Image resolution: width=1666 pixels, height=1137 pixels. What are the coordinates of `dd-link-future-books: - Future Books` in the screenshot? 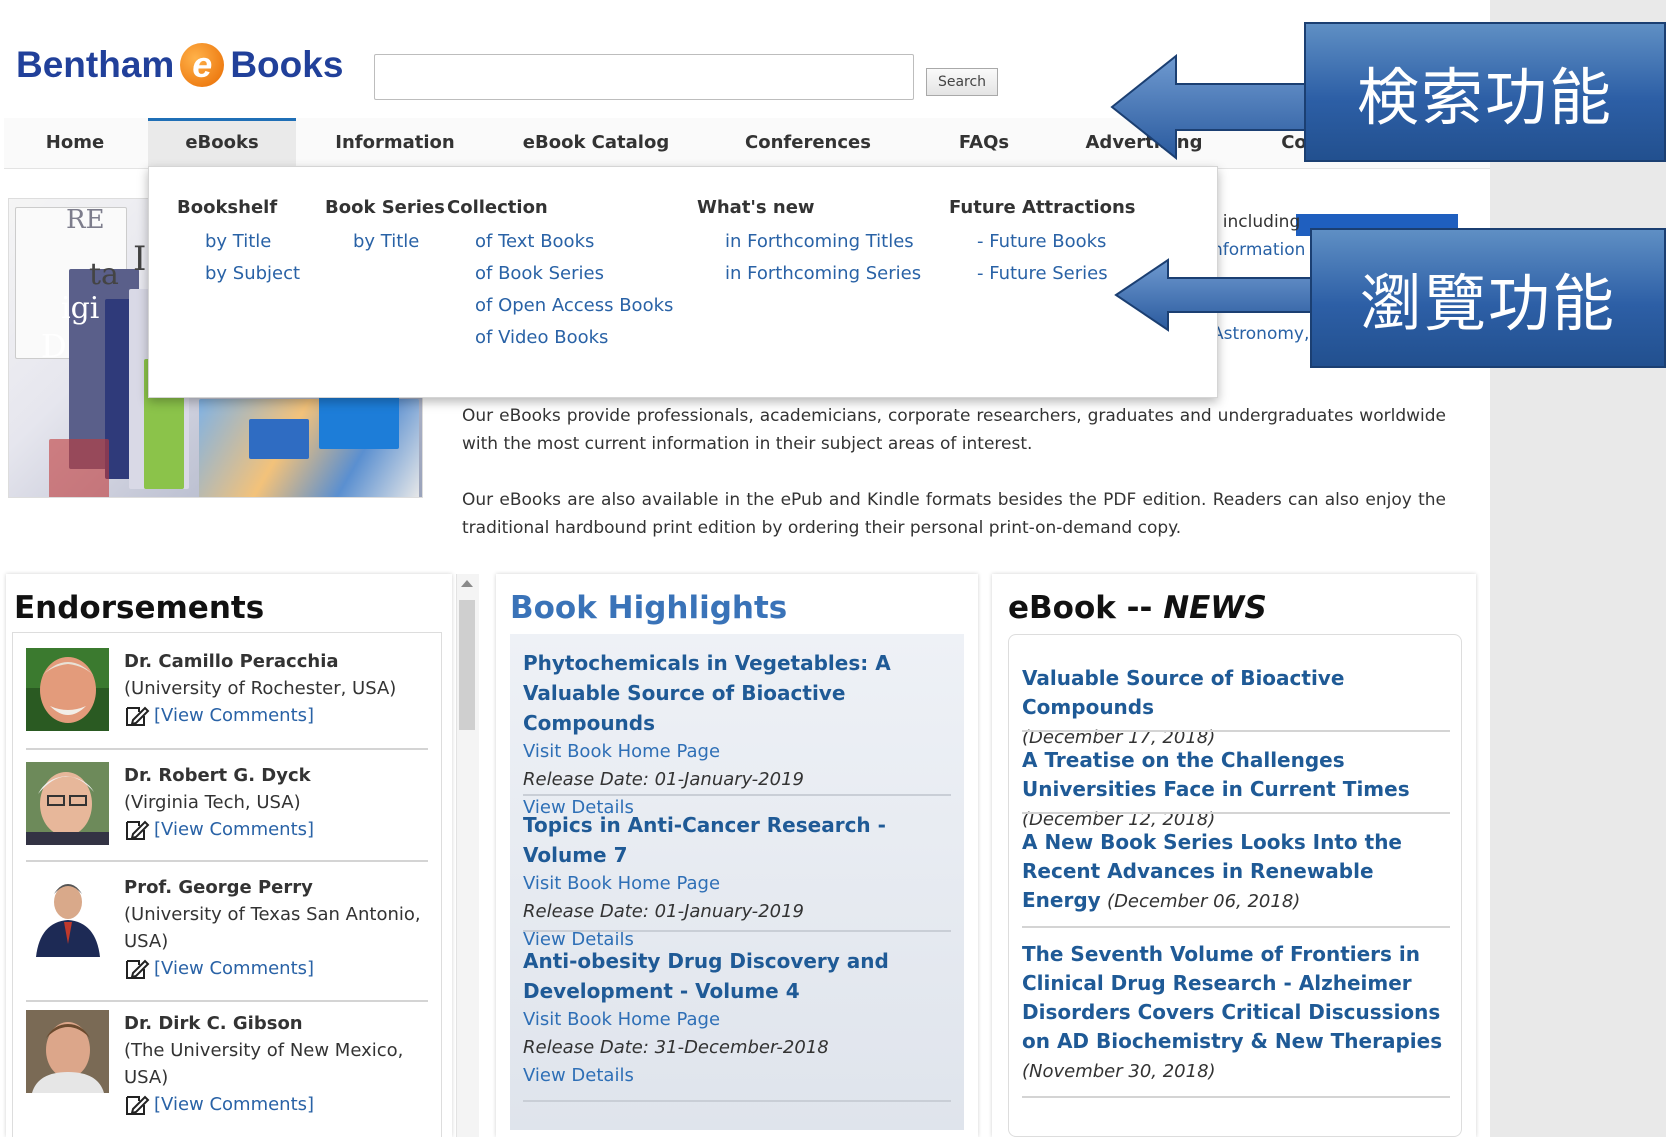 It's located at (1042, 247).